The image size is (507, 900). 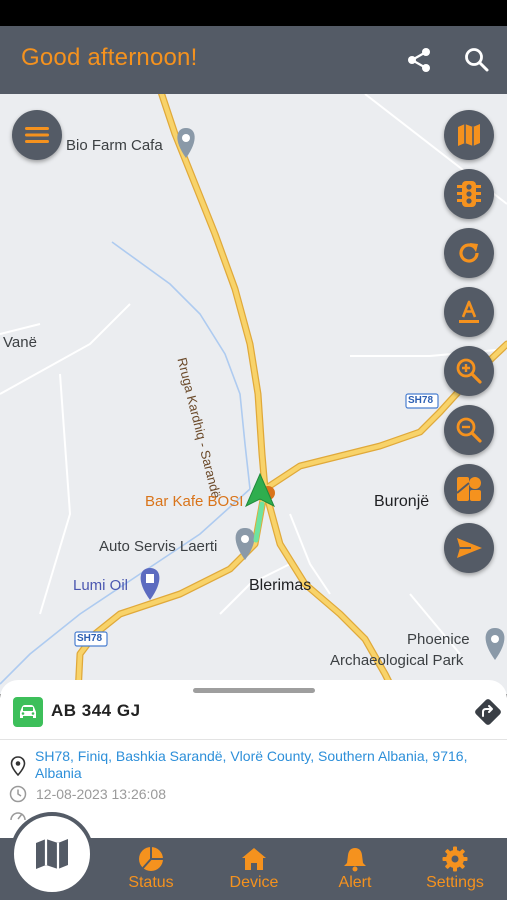 I want to click on zoom-in-icon, so click(x=469, y=371).